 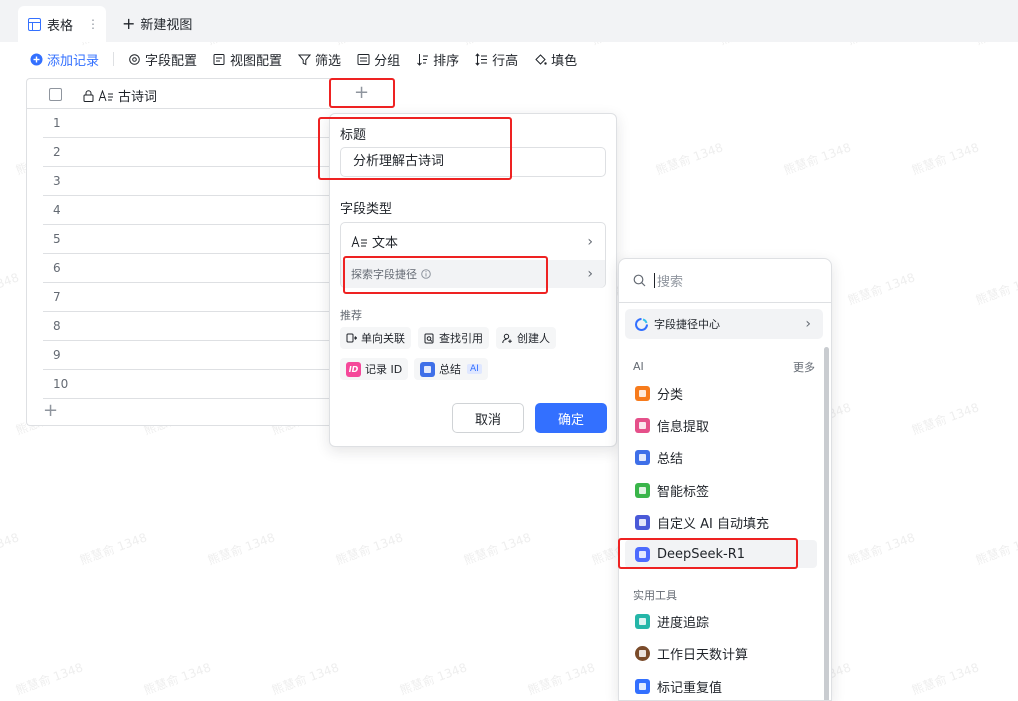 What do you see at coordinates (721, 621) in the screenshot?
I see `menu-item-progress-tracking: 进度追踪` at bounding box center [721, 621].